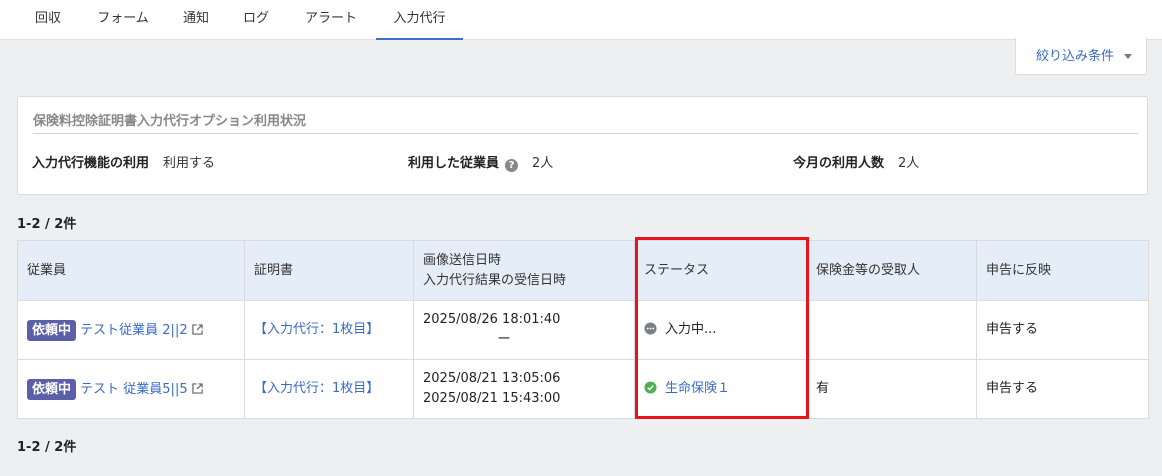 The width and height of the screenshot is (1162, 476). What do you see at coordinates (454, 163) in the screenshot?
I see `usage-employees-label: 利用した従業員` at bounding box center [454, 163].